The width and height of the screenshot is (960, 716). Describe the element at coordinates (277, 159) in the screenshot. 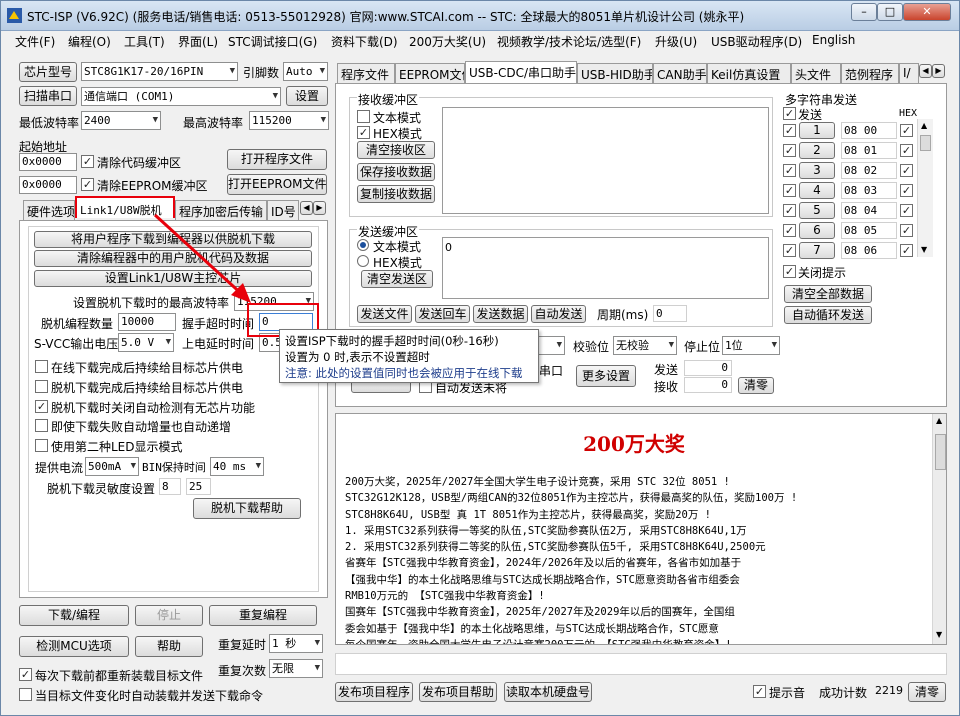

I see `open-program-file-button: 打开程序文件` at that location.